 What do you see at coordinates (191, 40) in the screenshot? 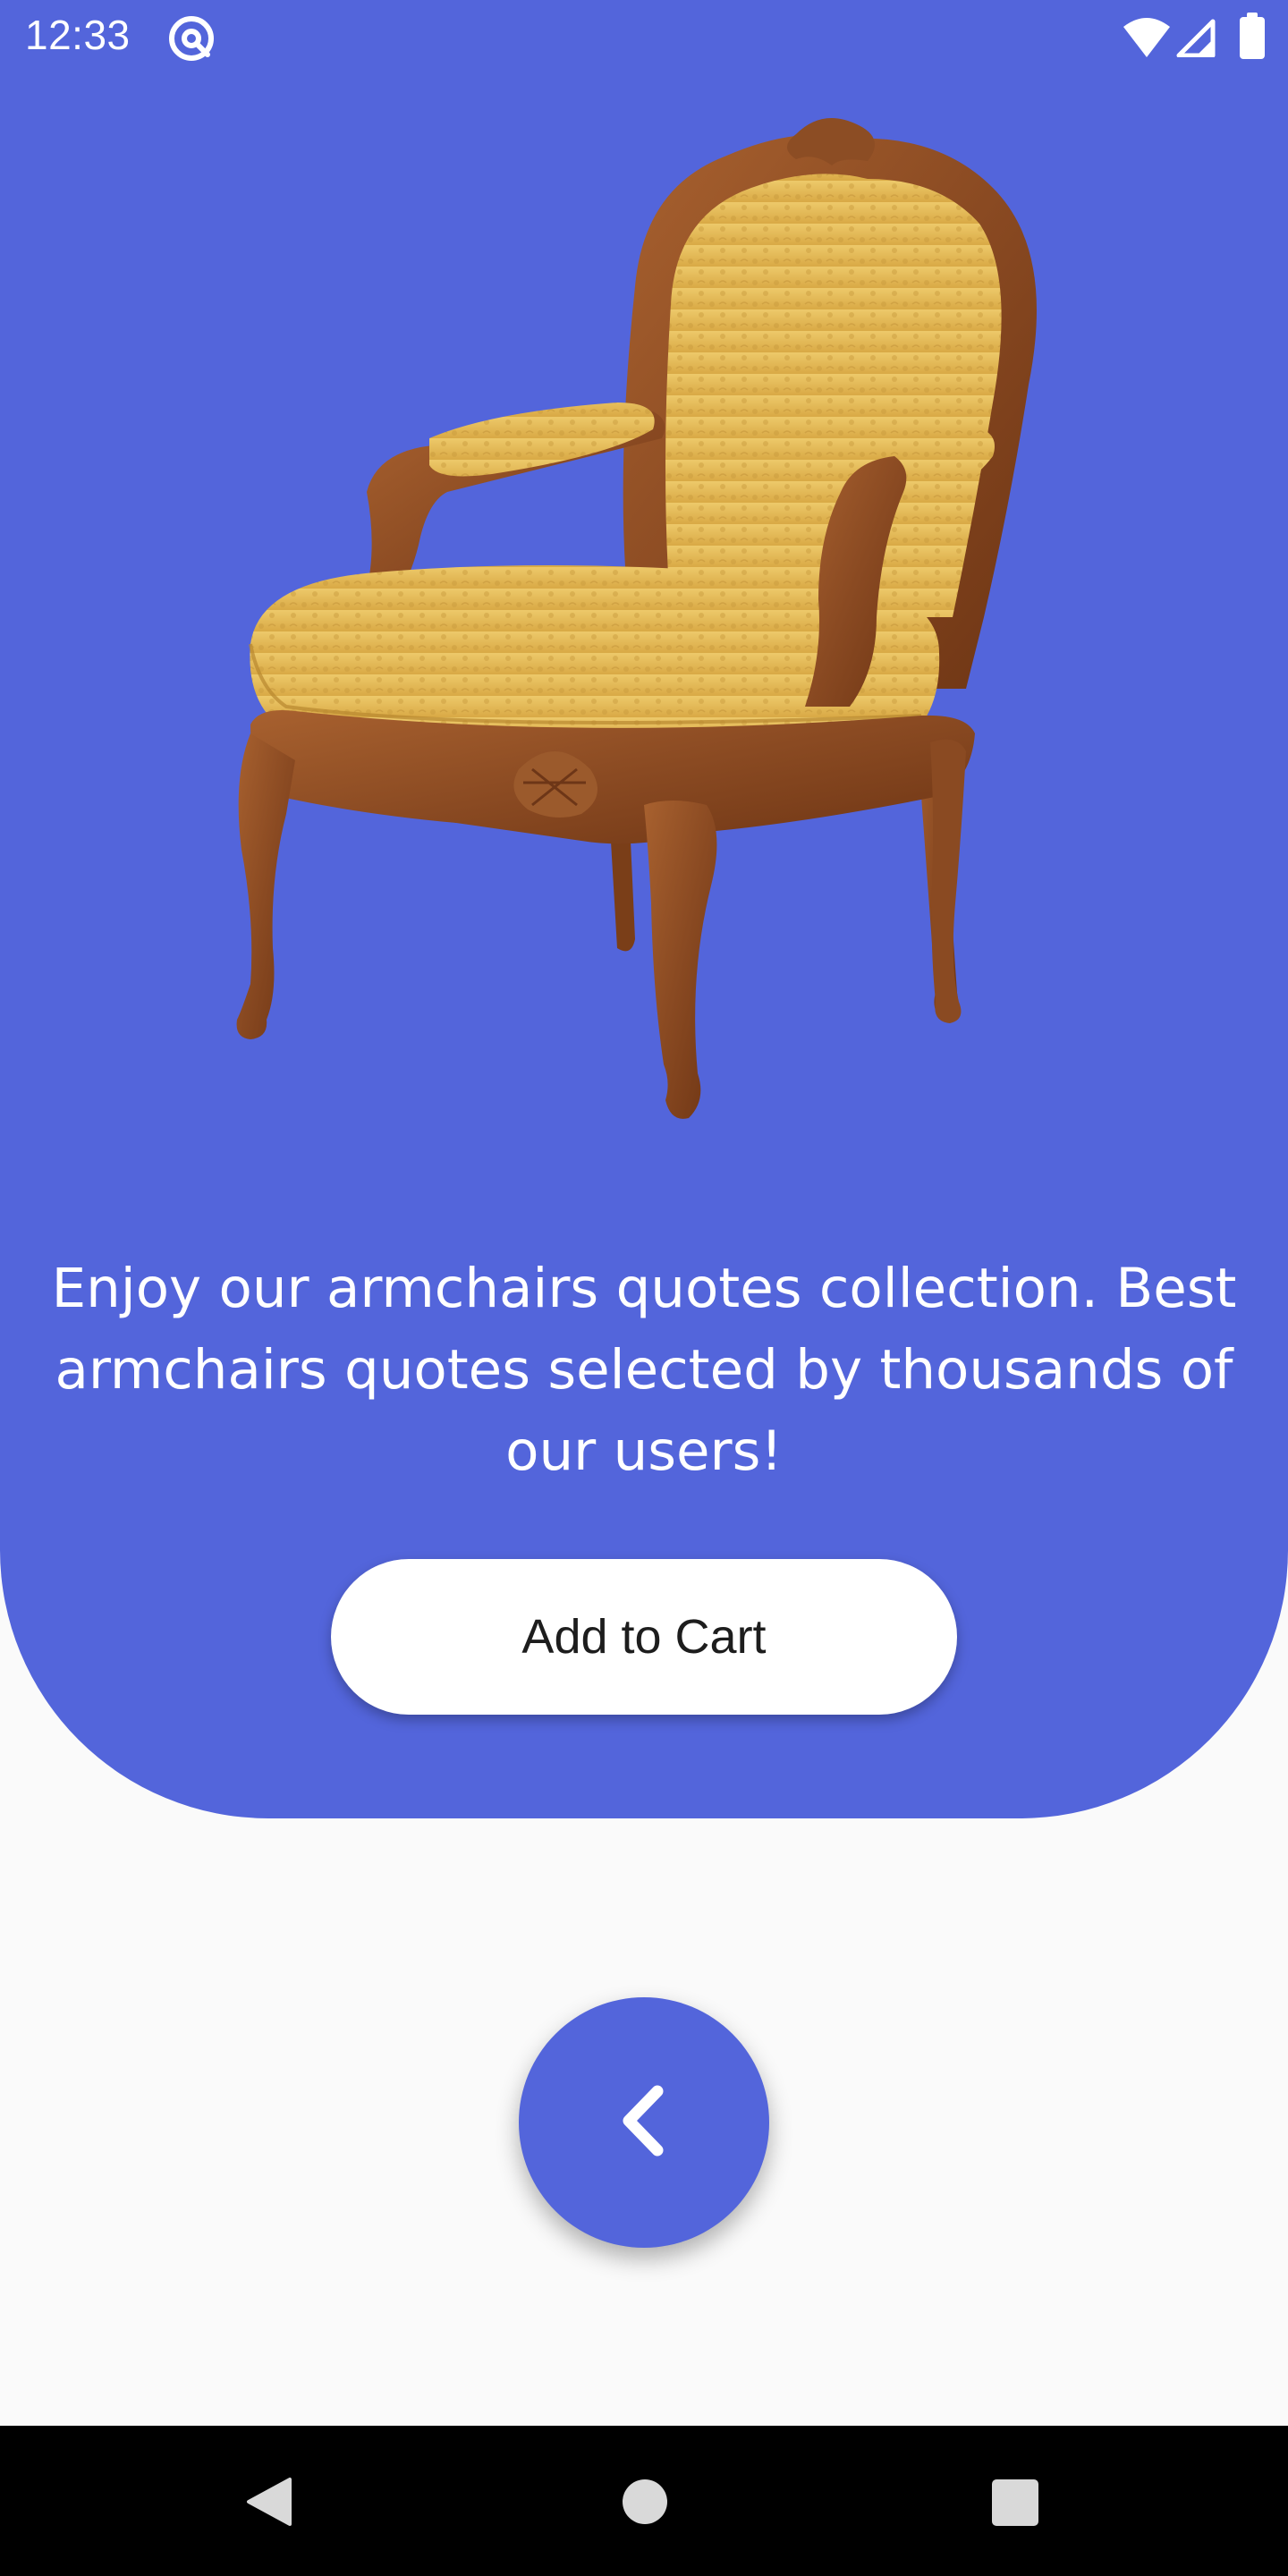
I see `at-sign-icon` at bounding box center [191, 40].